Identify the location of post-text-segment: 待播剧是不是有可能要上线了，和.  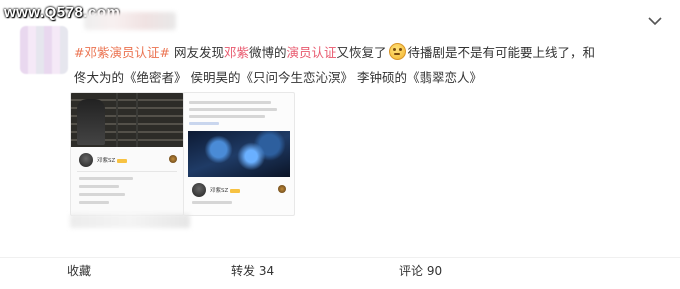
(501, 52).